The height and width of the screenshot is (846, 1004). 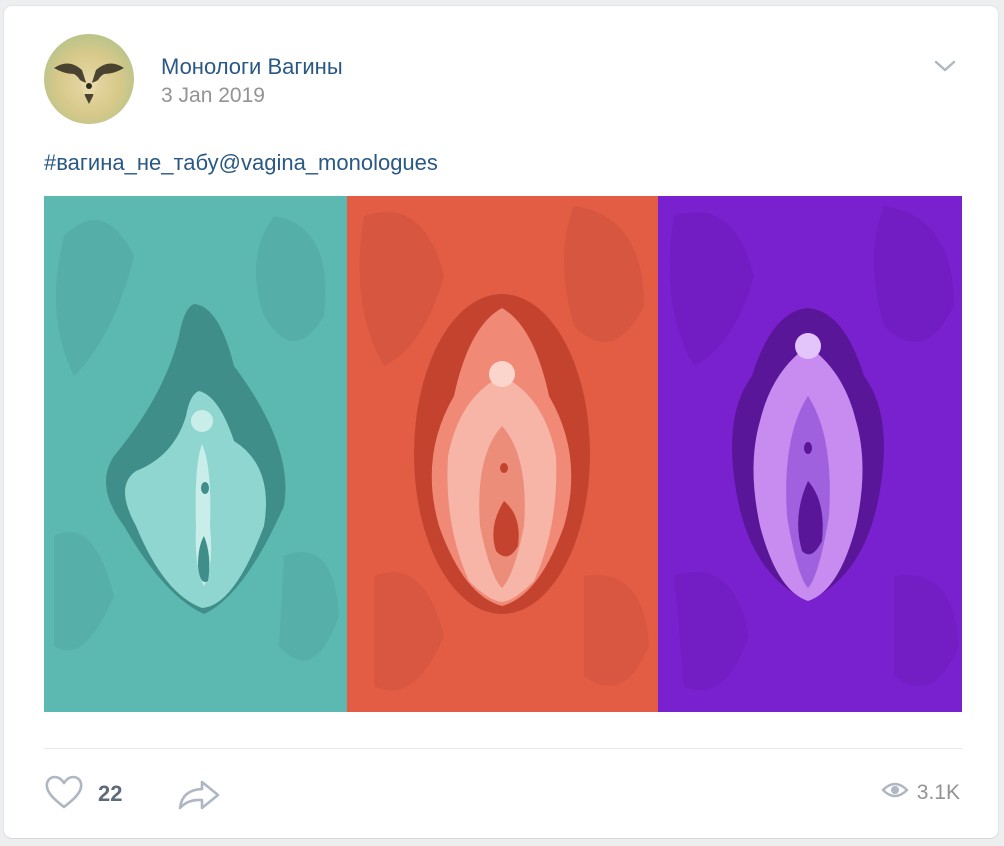 I want to click on heart-icon, so click(x=64, y=794).